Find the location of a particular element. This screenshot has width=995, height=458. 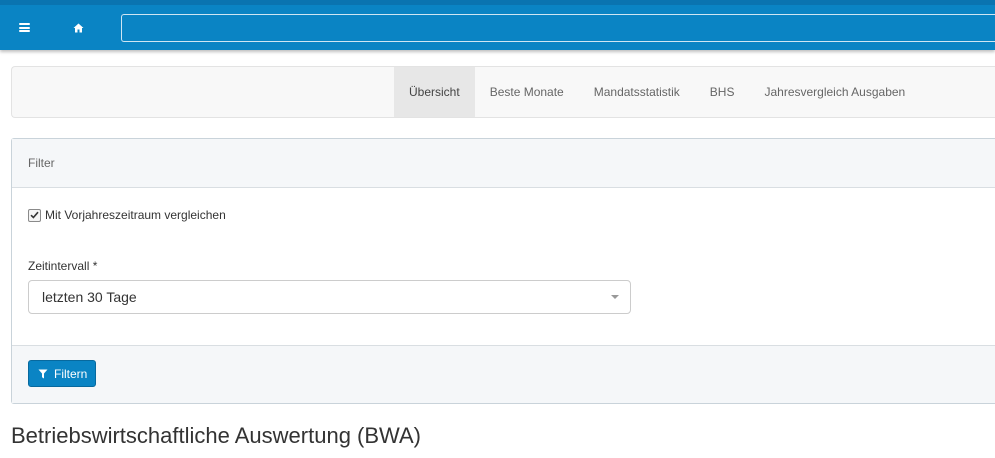

filter-submit-button: Filtern is located at coordinates (62, 373).